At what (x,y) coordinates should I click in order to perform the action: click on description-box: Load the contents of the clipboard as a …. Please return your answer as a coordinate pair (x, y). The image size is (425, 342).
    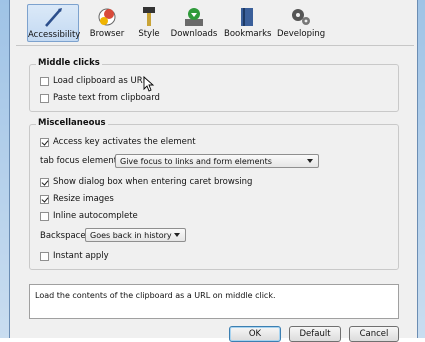
    Looking at the image, I should click on (214, 301).